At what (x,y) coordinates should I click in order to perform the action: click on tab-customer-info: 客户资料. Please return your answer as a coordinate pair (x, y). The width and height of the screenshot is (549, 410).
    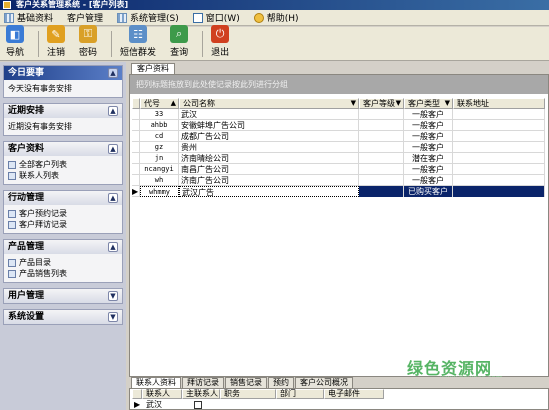
    Looking at the image, I should click on (153, 68).